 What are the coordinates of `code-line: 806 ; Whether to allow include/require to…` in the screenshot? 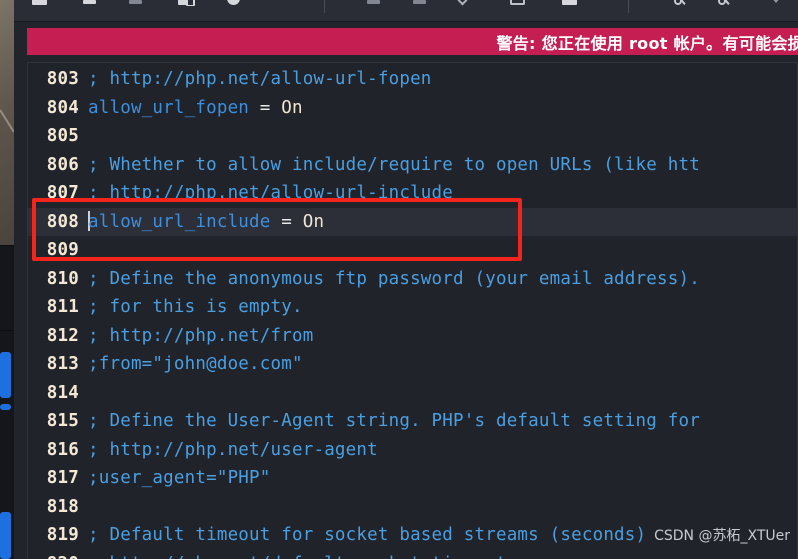 It's located at (412, 165).